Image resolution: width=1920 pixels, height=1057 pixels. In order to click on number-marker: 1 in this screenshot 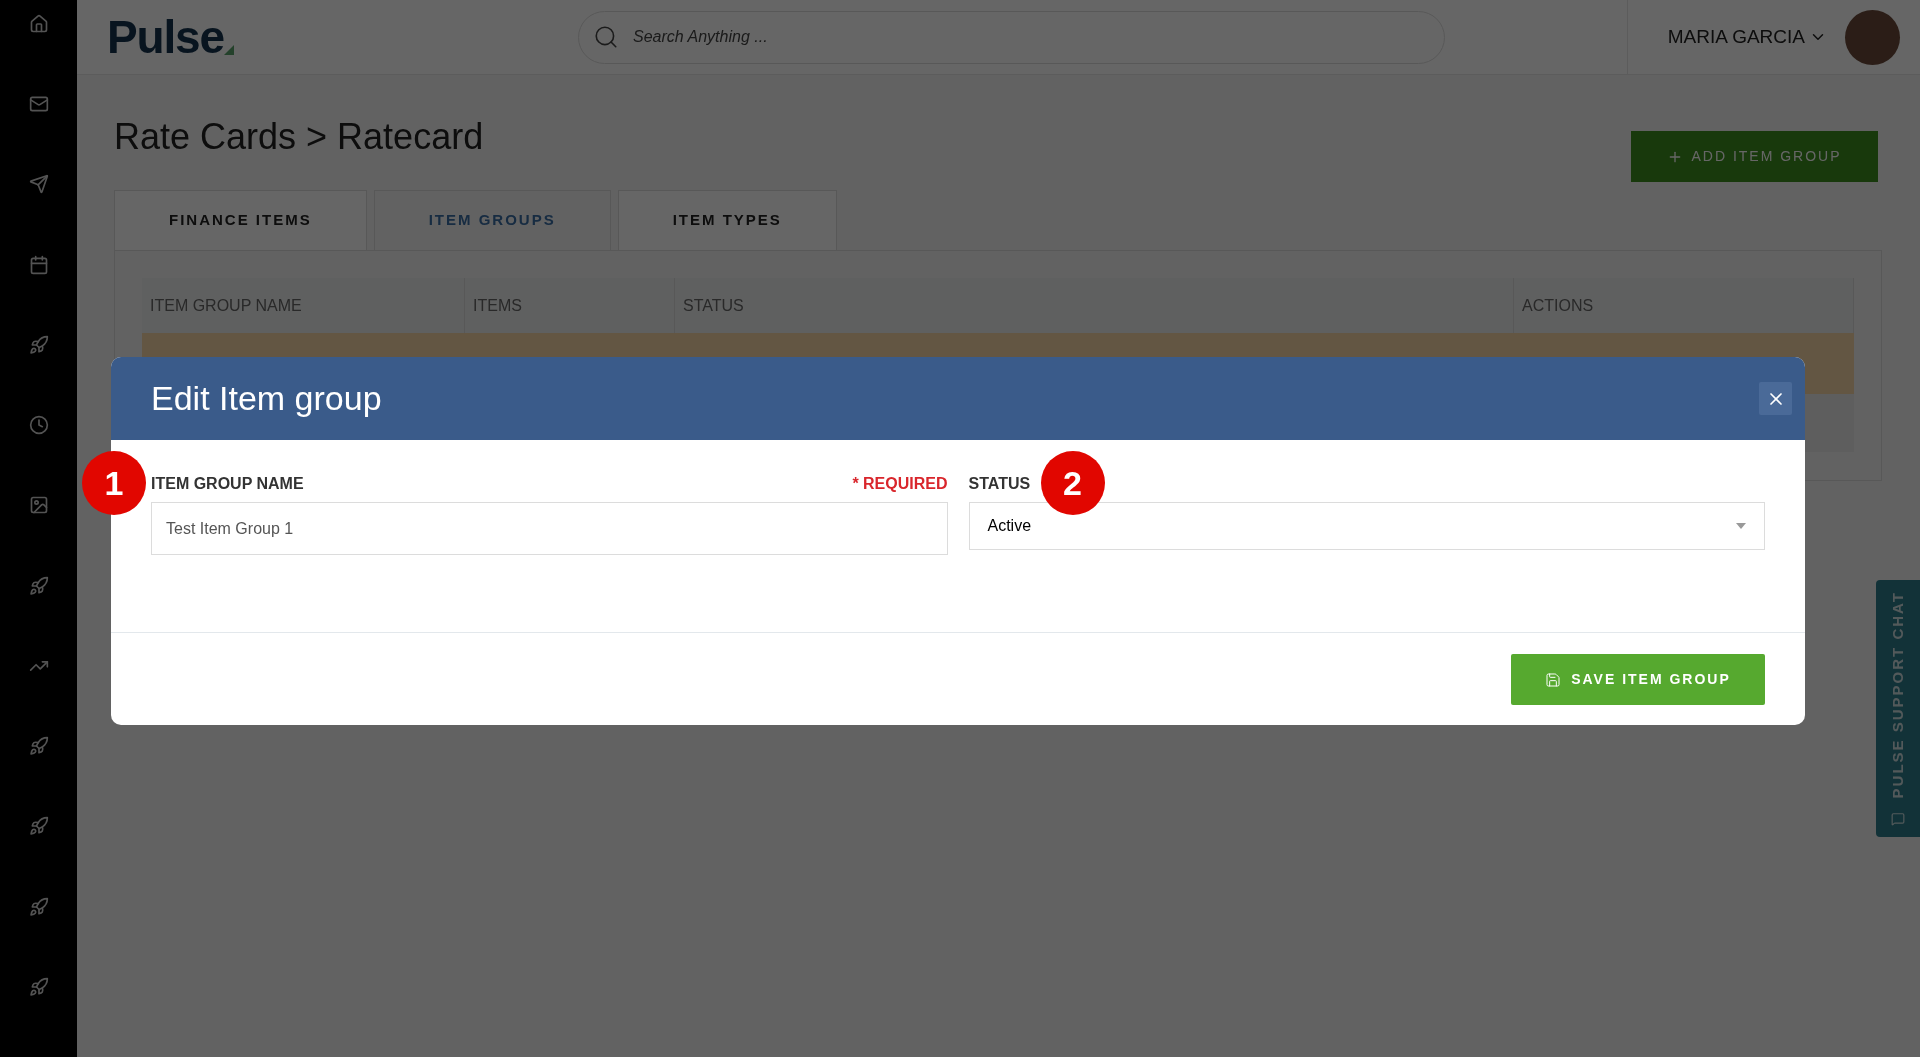, I will do `click(114, 483)`.